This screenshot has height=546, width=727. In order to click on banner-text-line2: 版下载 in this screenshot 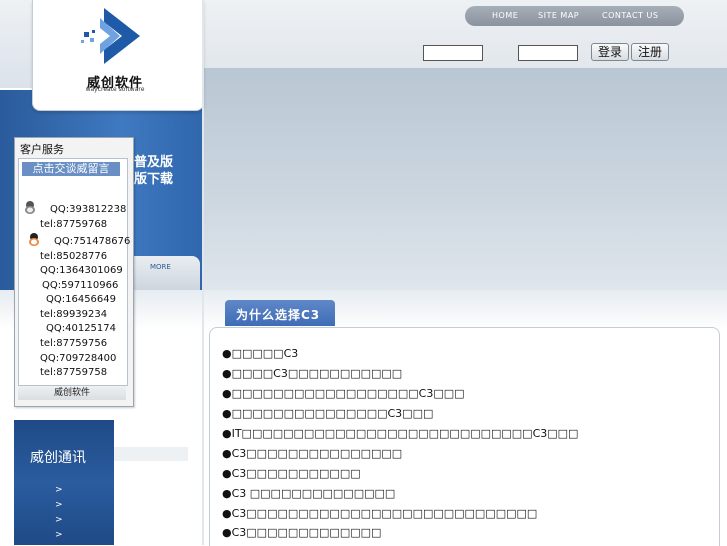, I will do `click(154, 179)`.